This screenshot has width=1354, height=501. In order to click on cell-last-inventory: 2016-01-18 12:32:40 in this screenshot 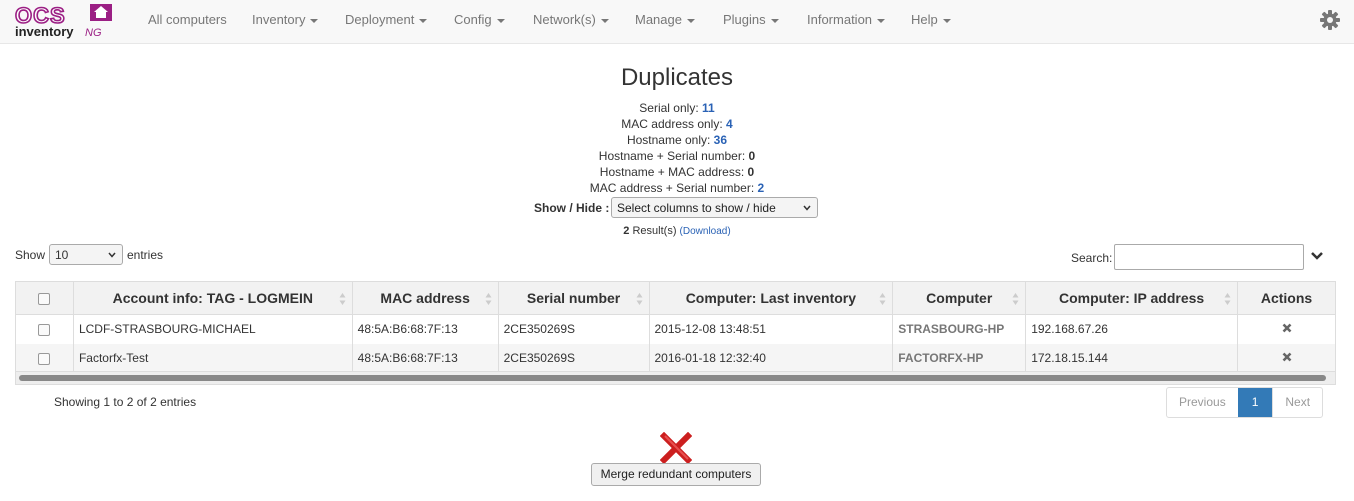, I will do `click(771, 358)`.